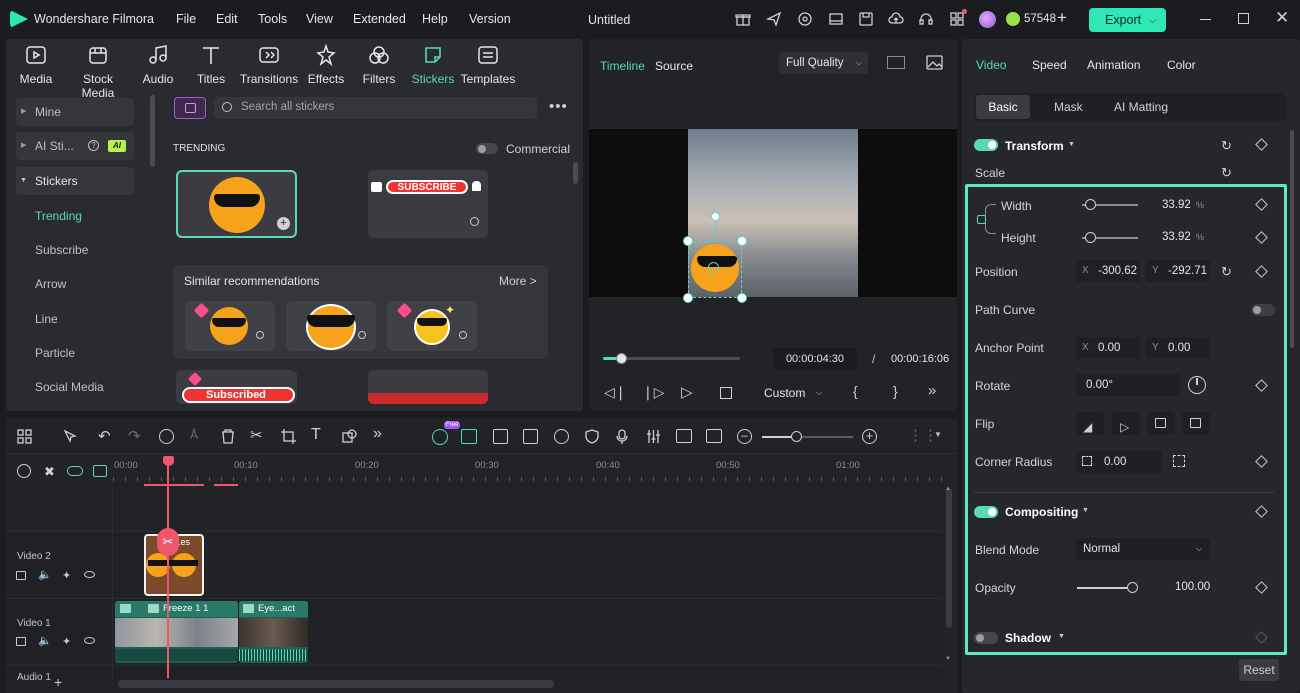 The width and height of the screenshot is (1300, 693). Describe the element at coordinates (653, 436) in the screenshot. I see `audio-mixer-icon` at that location.